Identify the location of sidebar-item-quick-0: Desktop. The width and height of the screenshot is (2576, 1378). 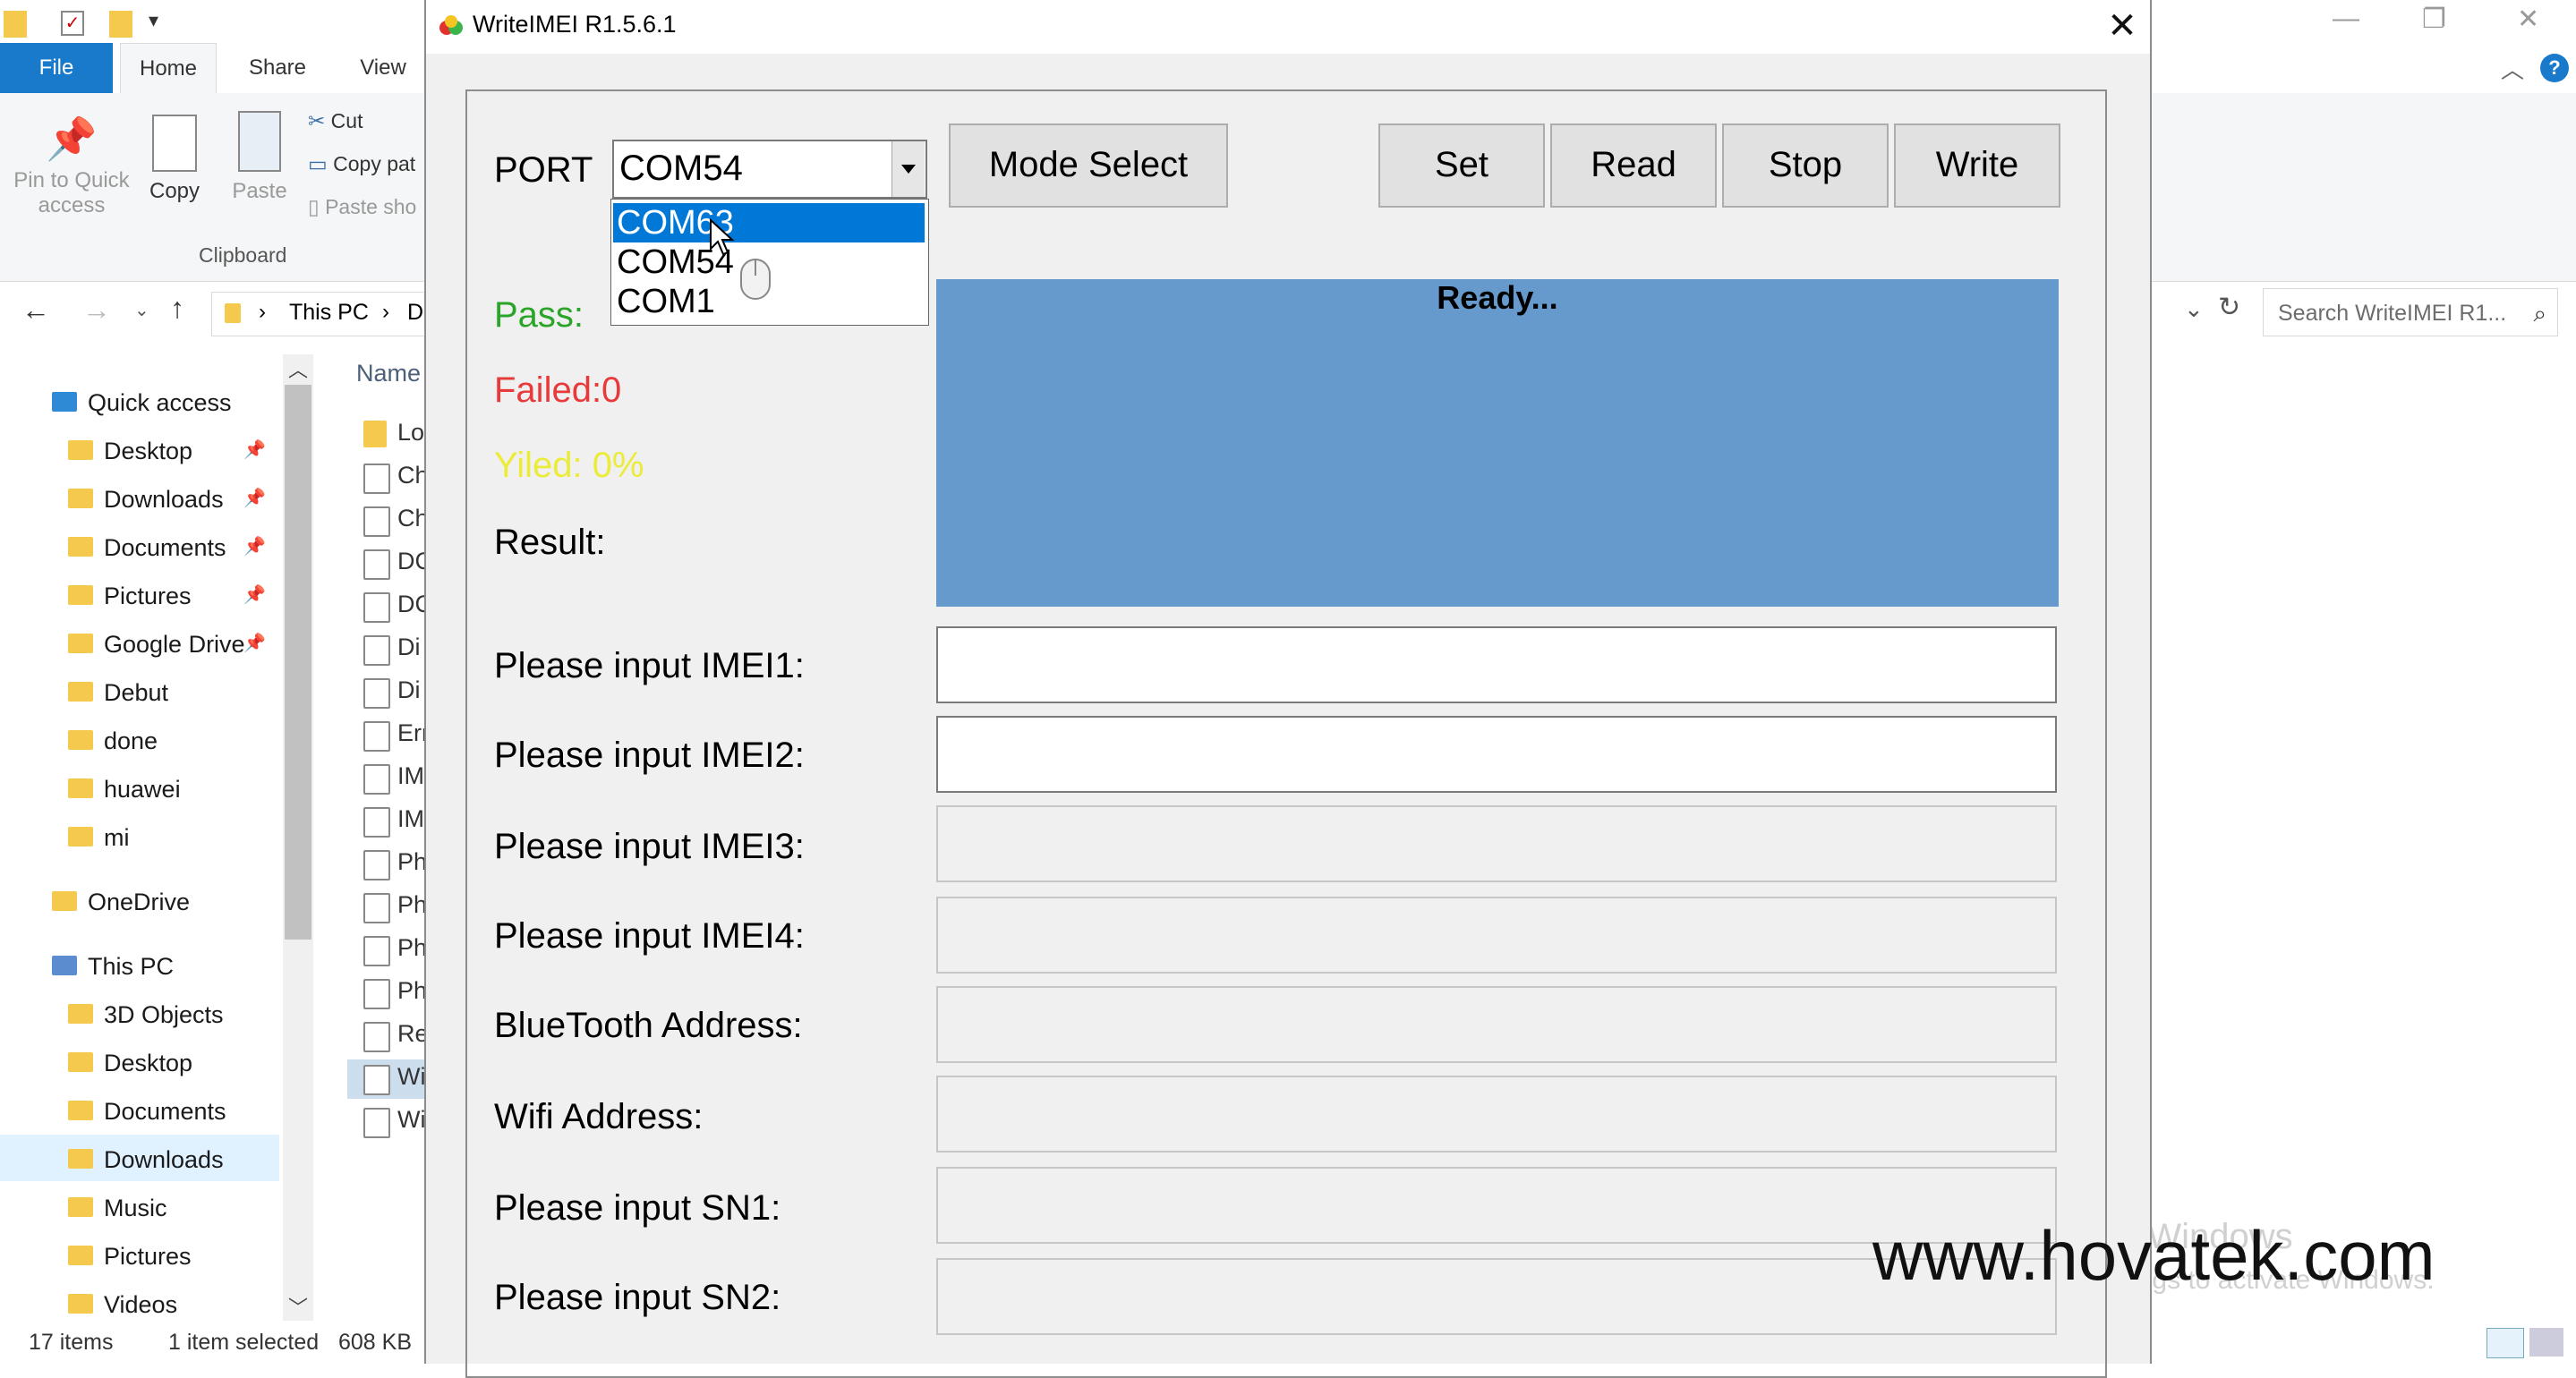
(148, 451).